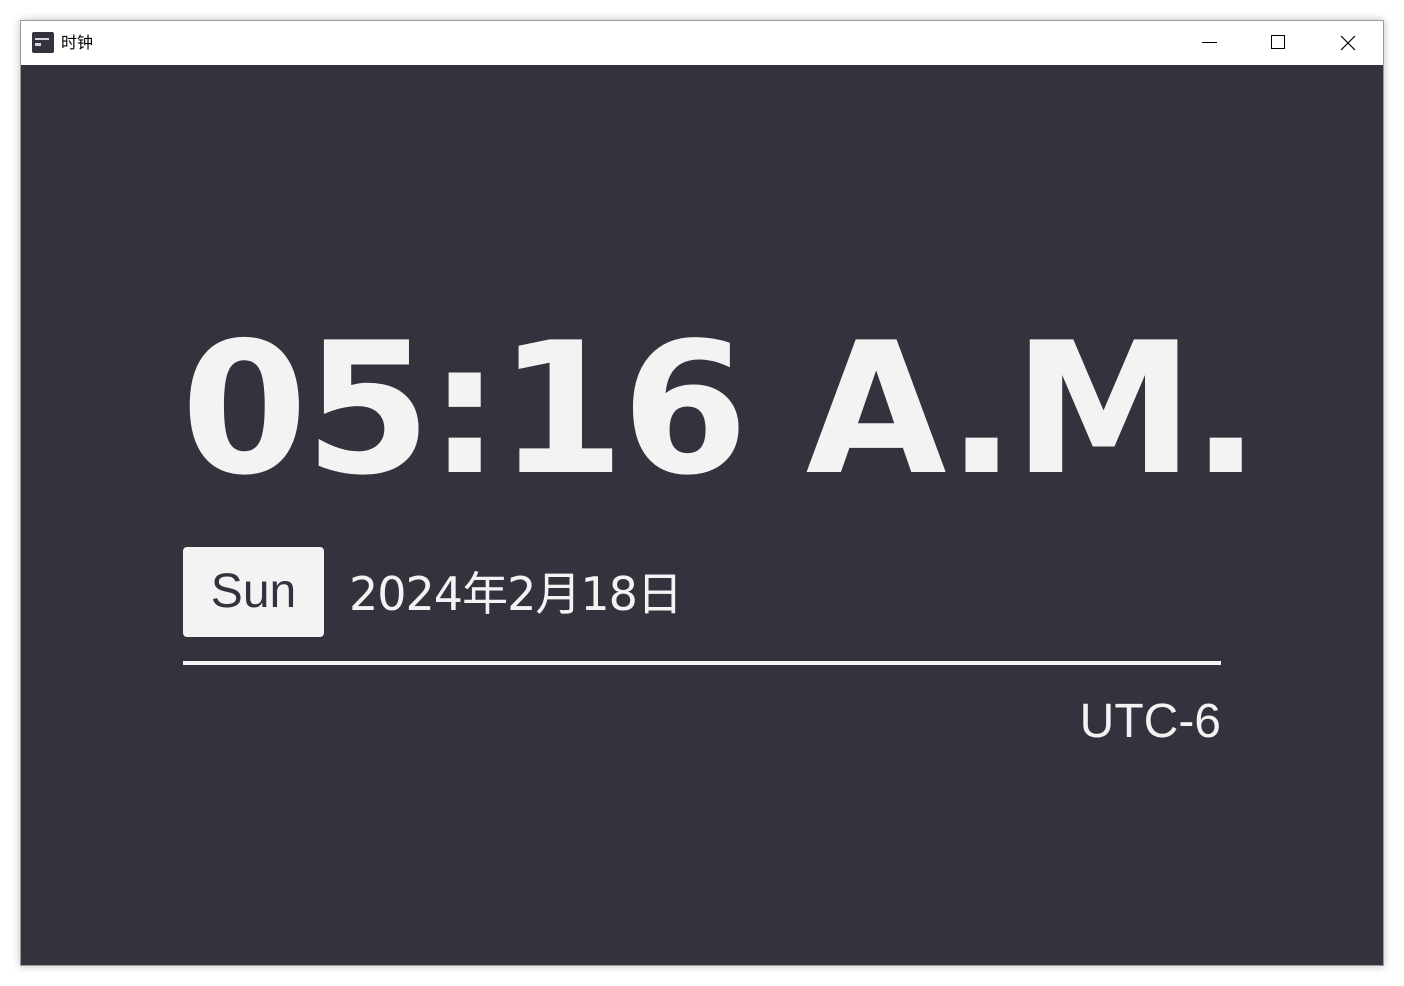 The height and width of the screenshot is (986, 1404). I want to click on maximize-icon, so click(1278, 42).